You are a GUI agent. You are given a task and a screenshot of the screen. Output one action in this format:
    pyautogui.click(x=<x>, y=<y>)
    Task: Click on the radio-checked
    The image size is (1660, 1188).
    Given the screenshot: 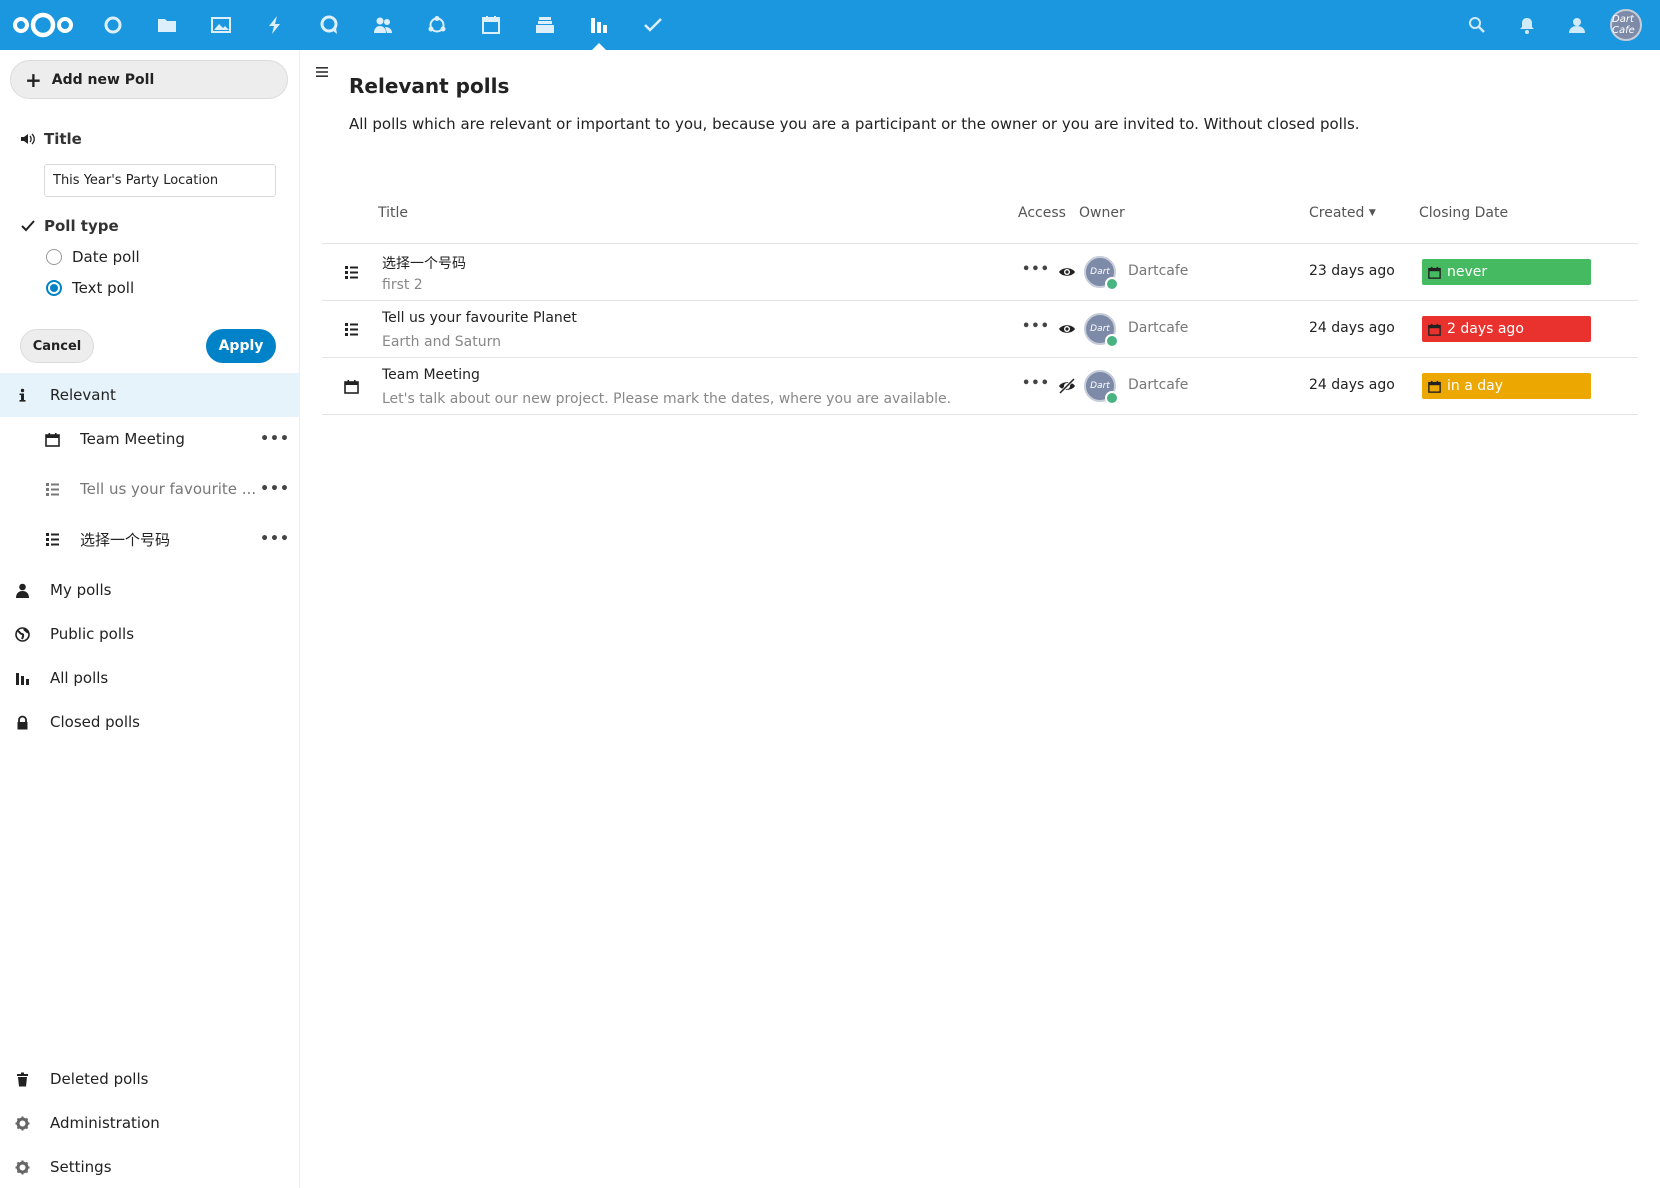 What is the action you would take?
    pyautogui.click(x=54, y=288)
    